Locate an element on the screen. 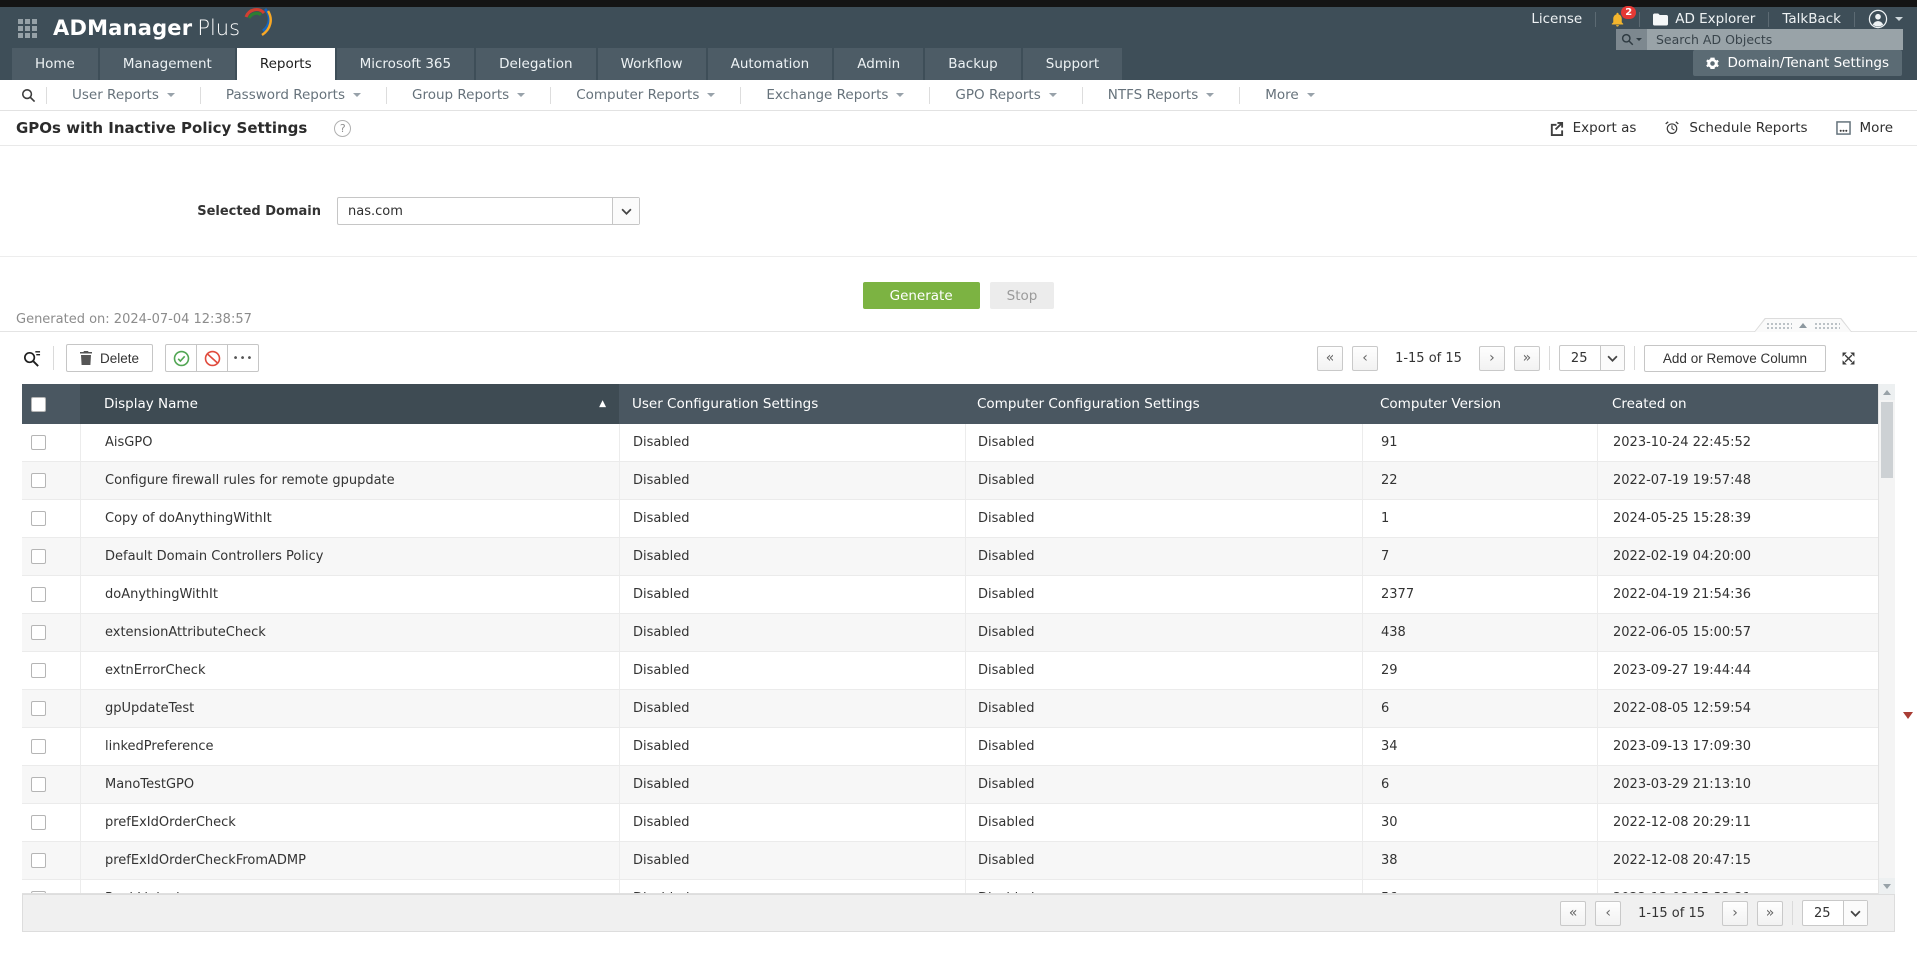  user-menu is located at coordinates (1885, 19).